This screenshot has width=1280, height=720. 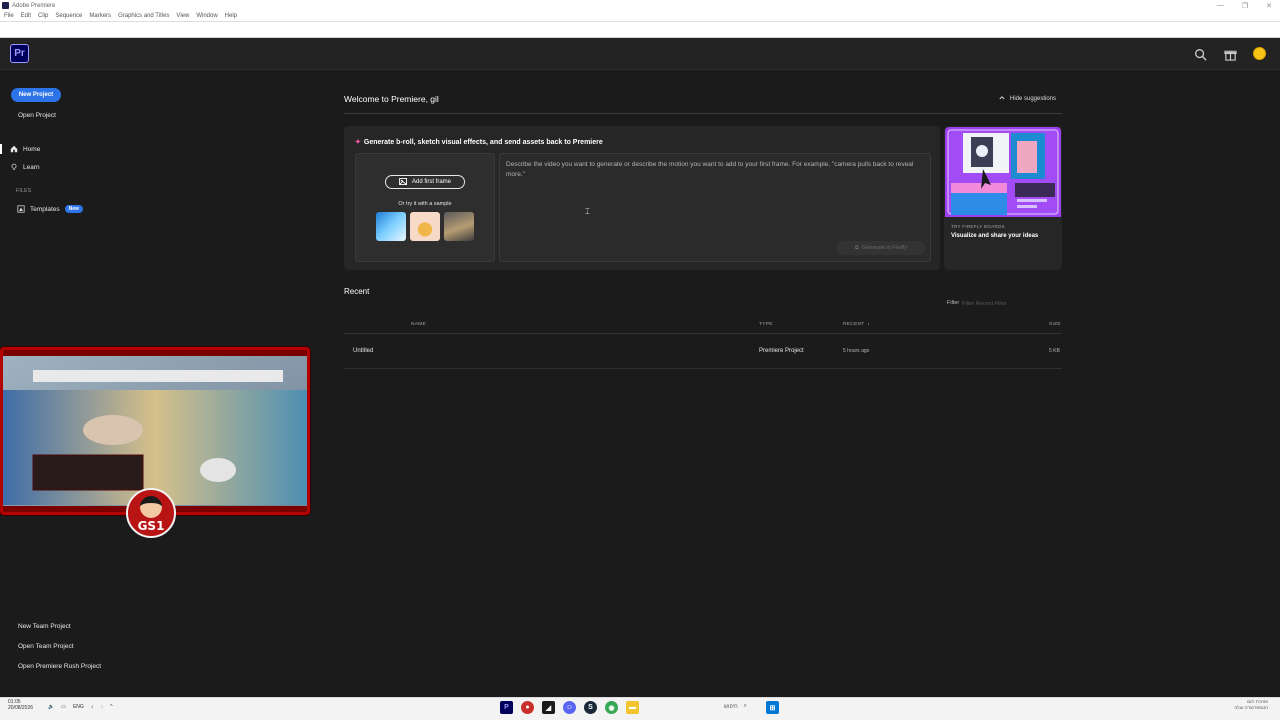 I want to click on discord-taskbar-icon: ☺, so click(x=569, y=707).